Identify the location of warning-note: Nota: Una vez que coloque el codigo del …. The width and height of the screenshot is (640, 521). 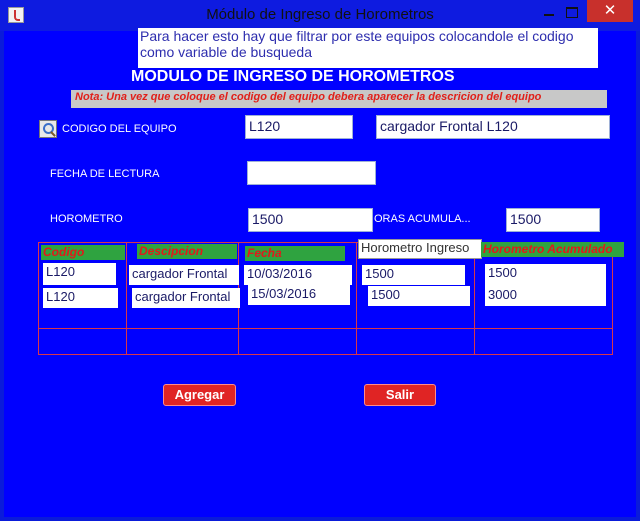
(339, 99).